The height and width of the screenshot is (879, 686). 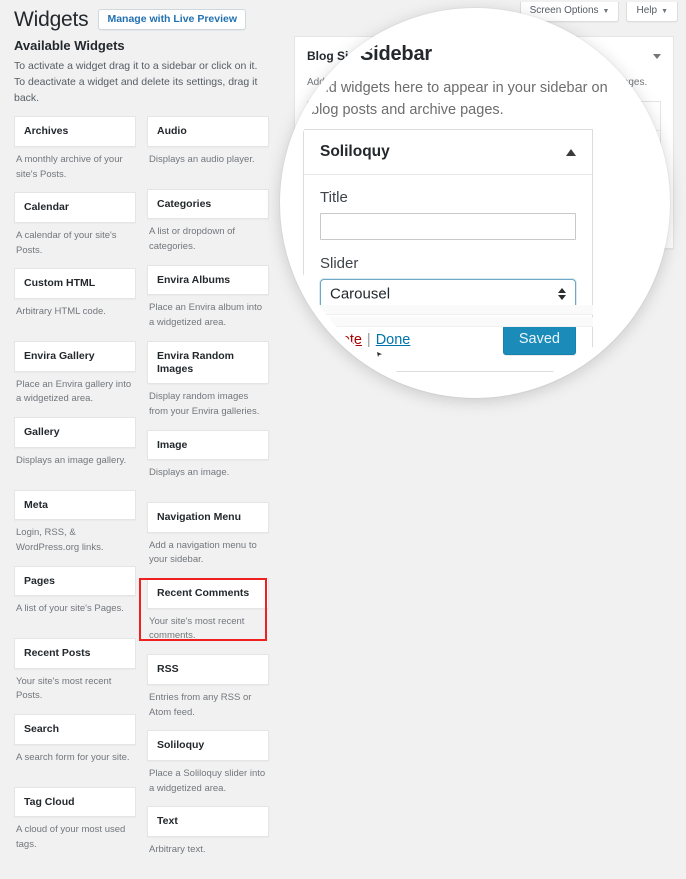 What do you see at coordinates (71, 460) in the screenshot?
I see `widget-card-description: Displays an image gallery.` at bounding box center [71, 460].